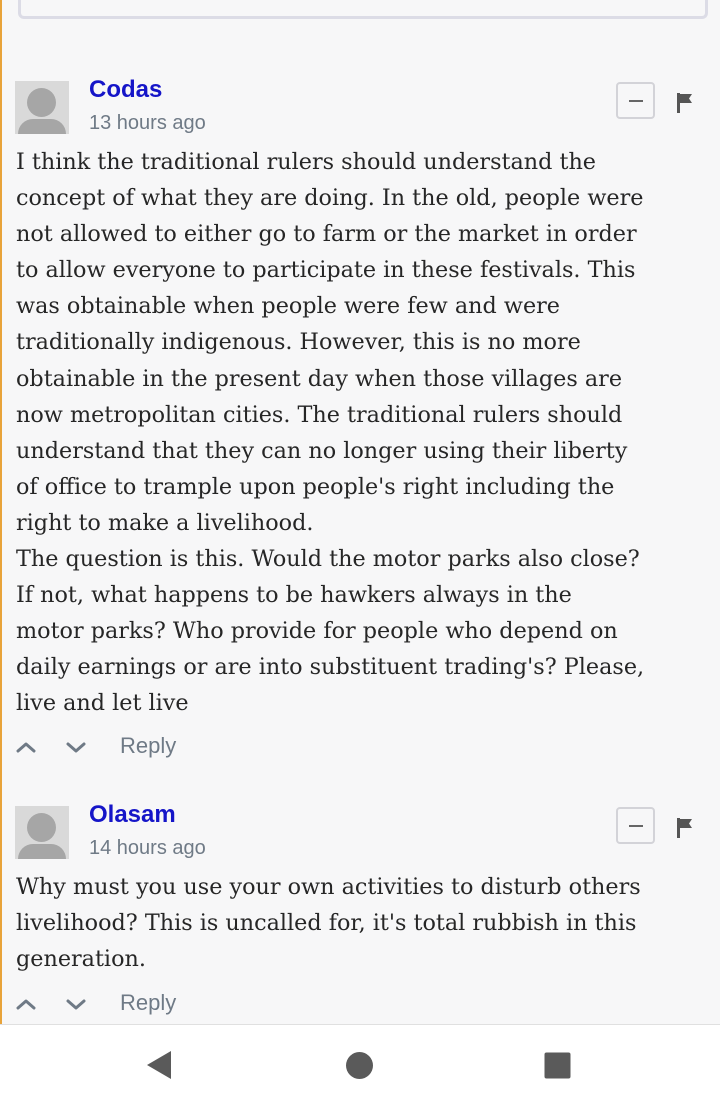 The image size is (720, 1105). What do you see at coordinates (102, 703) in the screenshot?
I see `comment-line: live and let live` at bounding box center [102, 703].